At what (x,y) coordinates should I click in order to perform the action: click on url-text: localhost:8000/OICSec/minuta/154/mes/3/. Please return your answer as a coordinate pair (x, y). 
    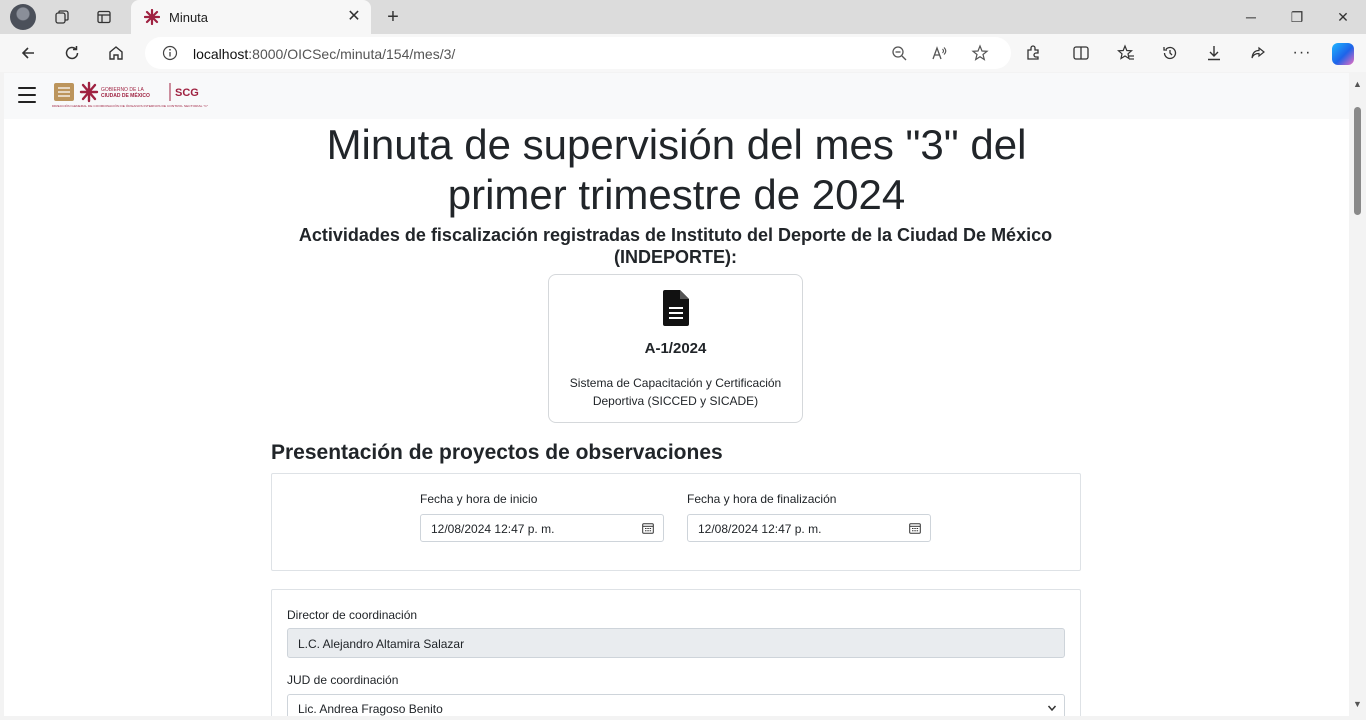
    Looking at the image, I should click on (324, 54).